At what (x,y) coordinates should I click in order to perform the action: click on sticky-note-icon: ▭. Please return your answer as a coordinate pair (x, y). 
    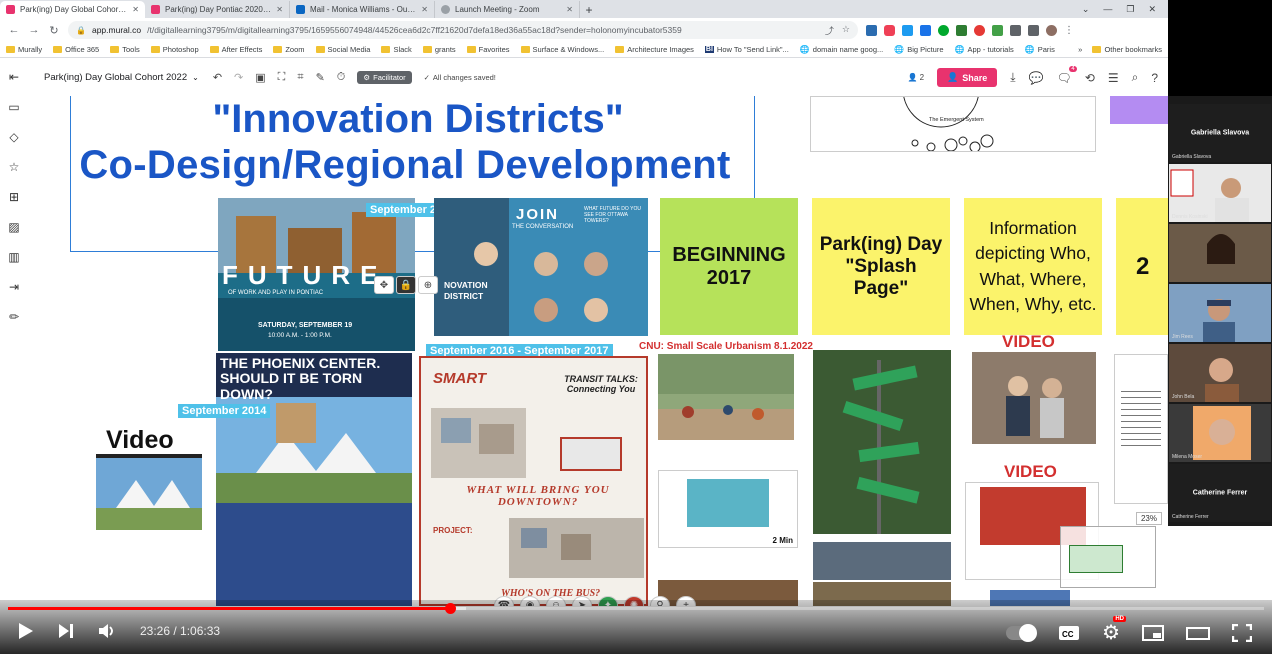
    Looking at the image, I should click on (13, 107).